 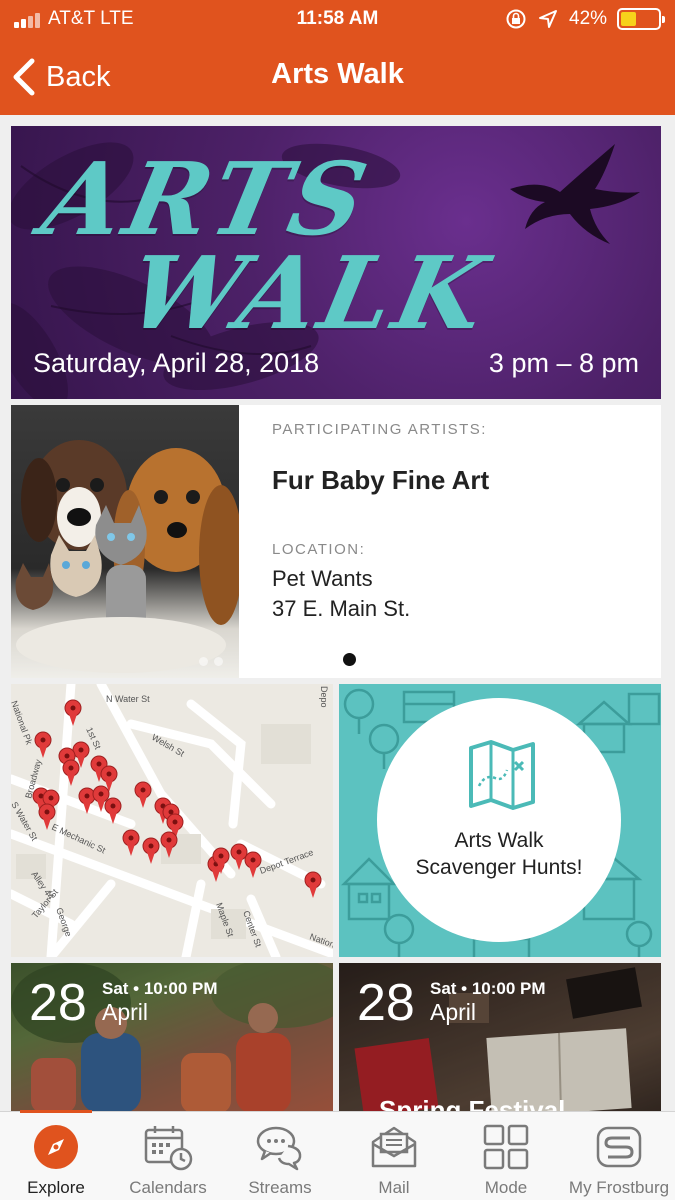 What do you see at coordinates (56, 1147) in the screenshot?
I see `compass-icon` at bounding box center [56, 1147].